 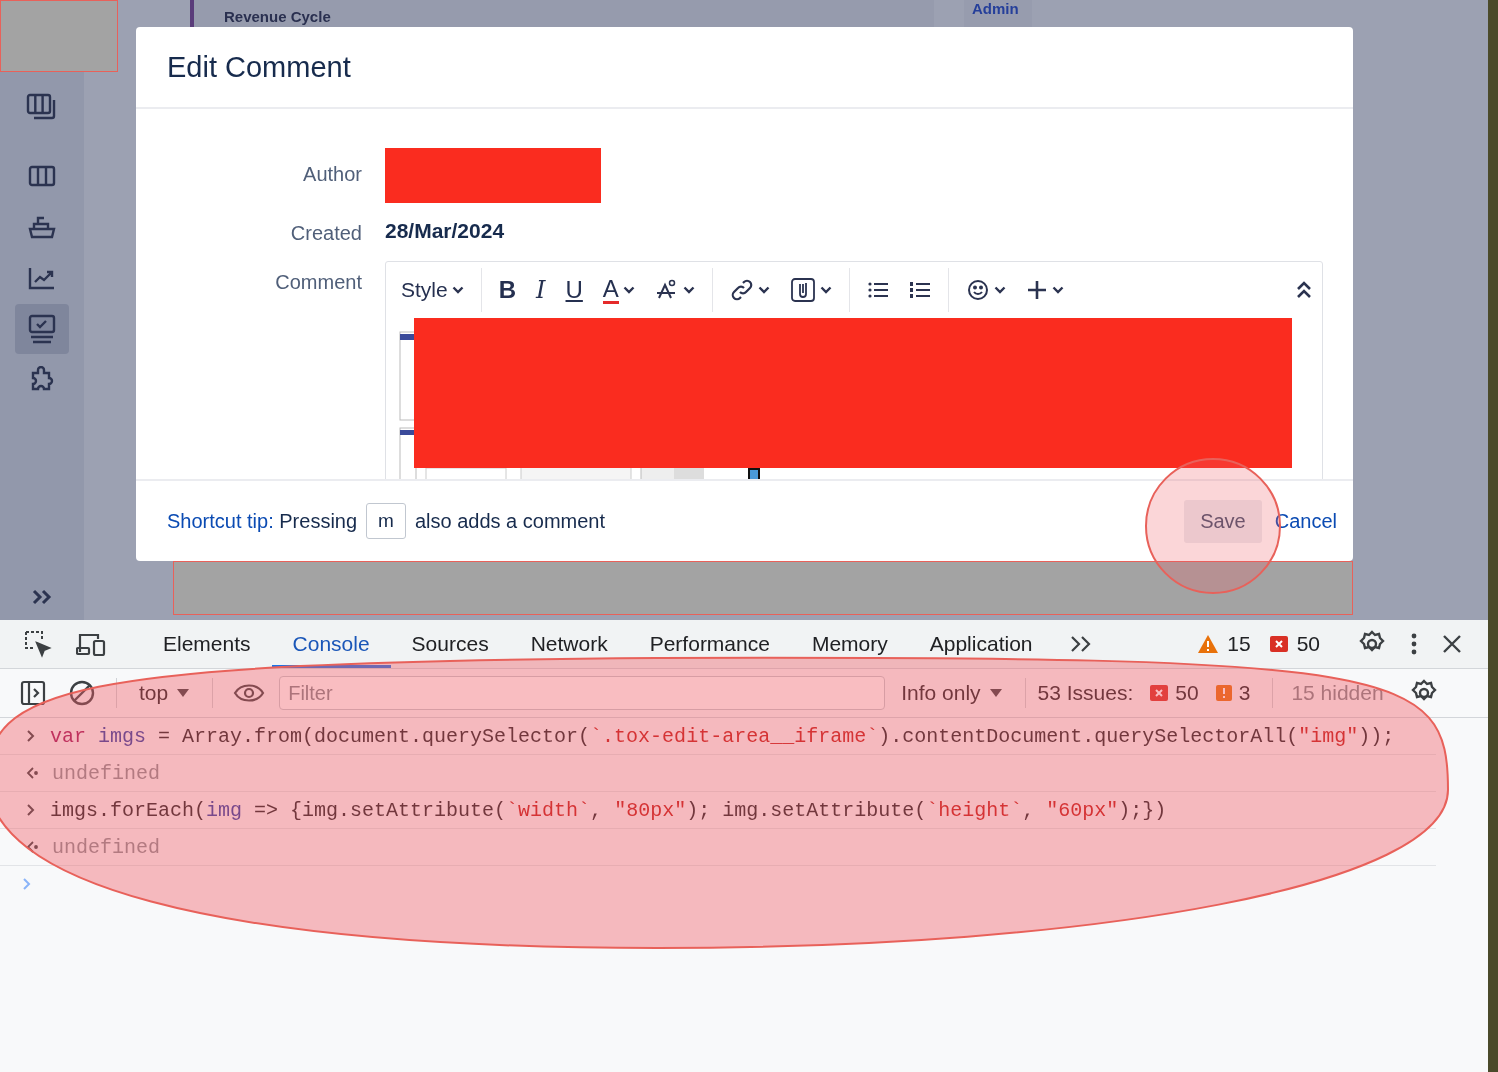 What do you see at coordinates (38, 644) in the screenshot?
I see `inspect-icon` at bounding box center [38, 644].